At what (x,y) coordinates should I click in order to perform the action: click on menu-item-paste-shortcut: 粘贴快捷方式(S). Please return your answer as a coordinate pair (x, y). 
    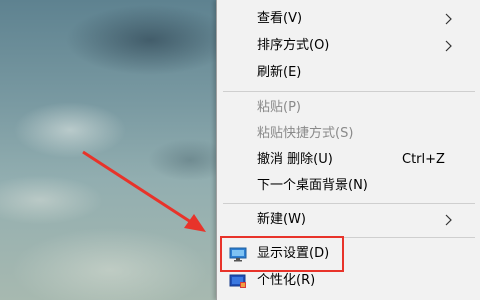
    Looking at the image, I should click on (348, 134).